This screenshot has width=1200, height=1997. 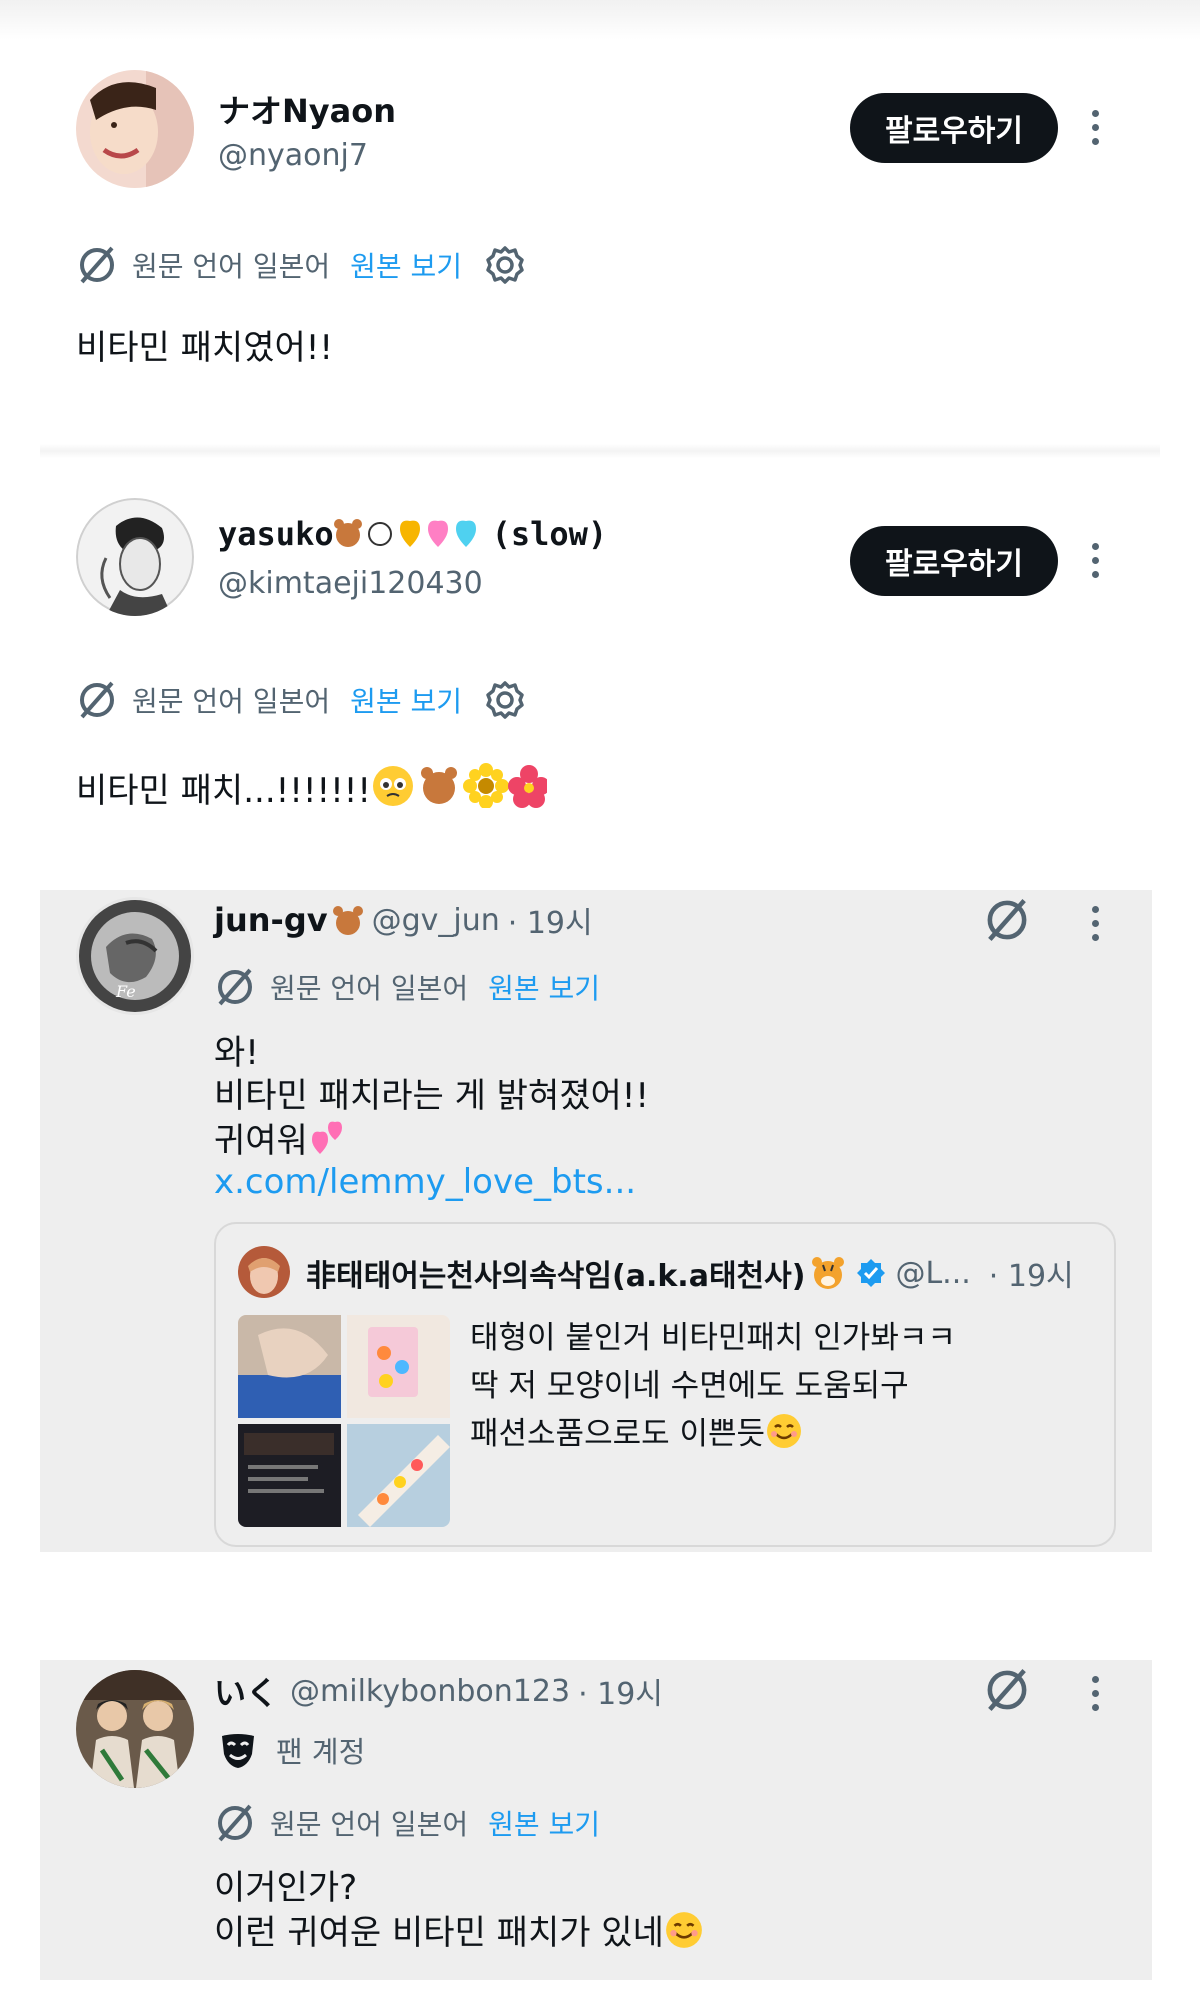 I want to click on display-name-suffix: (slow), so click(x=549, y=534).